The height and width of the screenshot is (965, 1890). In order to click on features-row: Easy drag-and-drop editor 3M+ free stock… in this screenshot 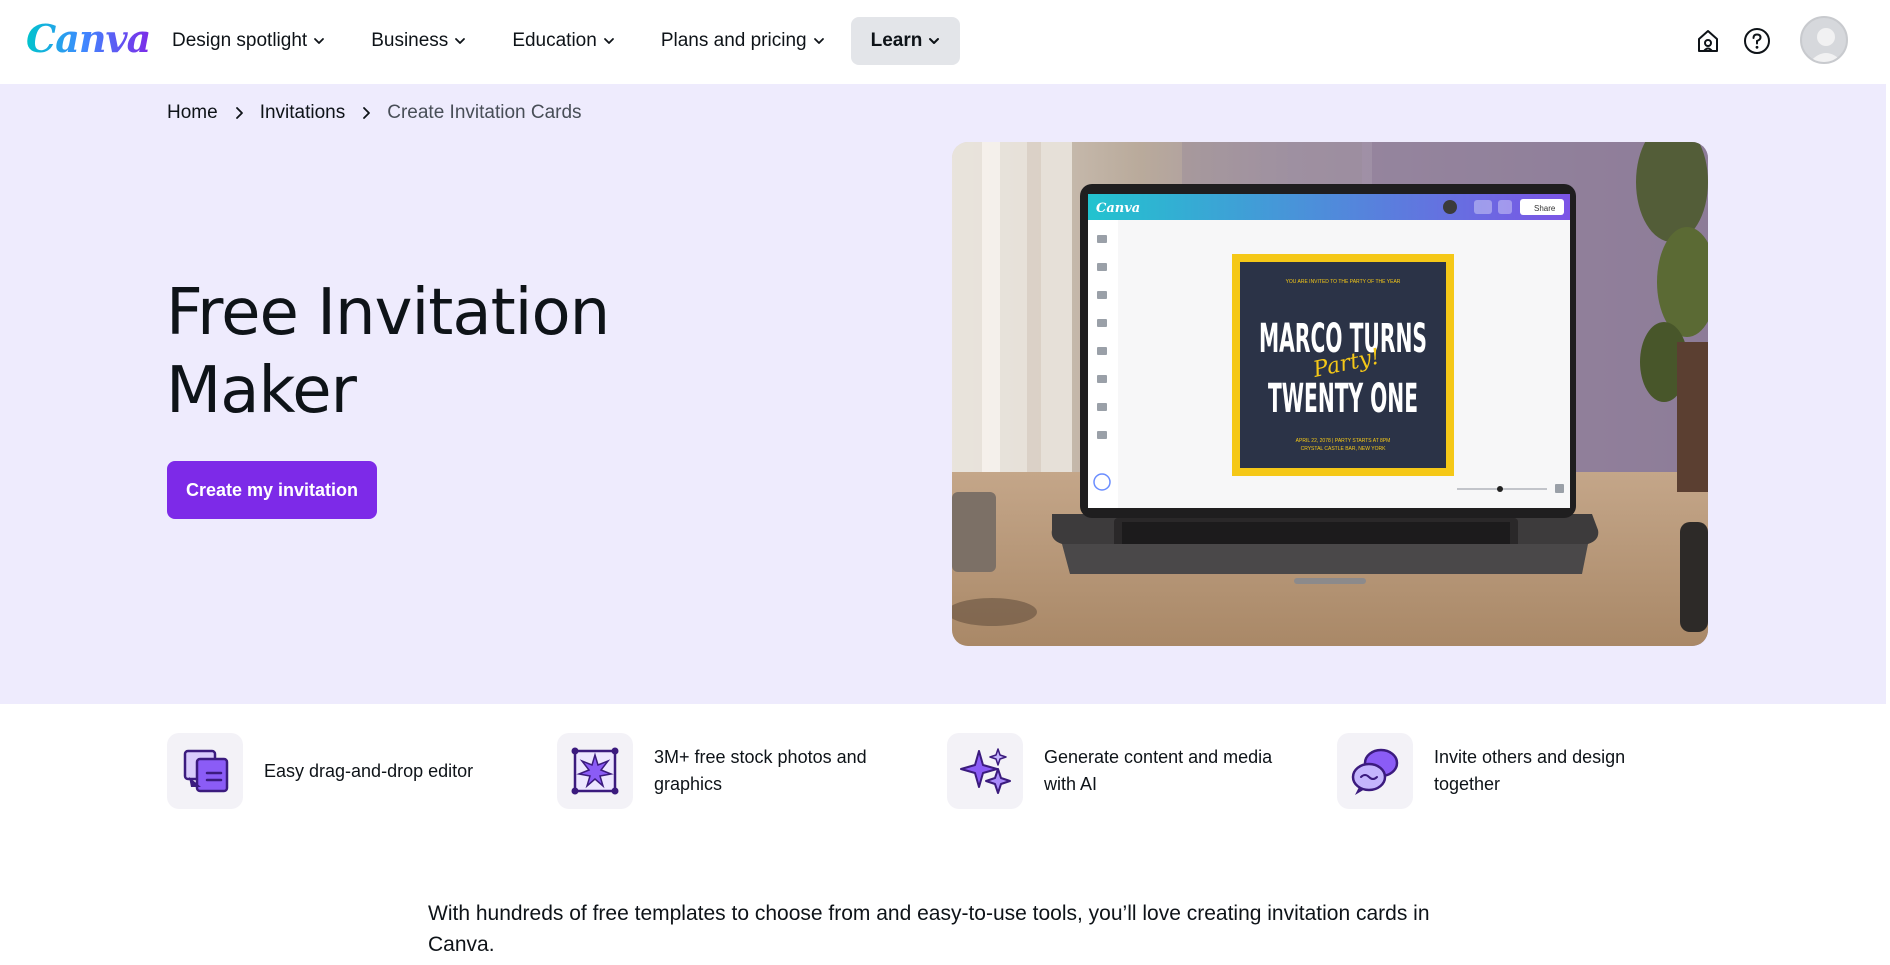, I will do `click(947, 771)`.